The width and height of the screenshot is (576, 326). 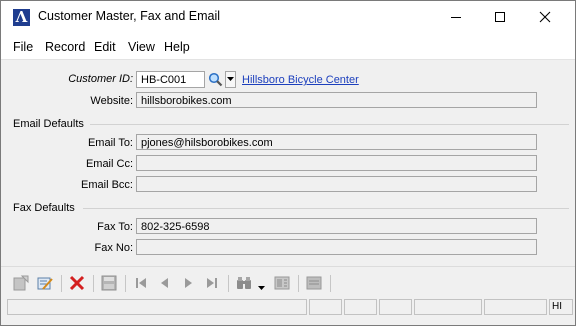 I want to click on save-button, so click(x=109, y=283).